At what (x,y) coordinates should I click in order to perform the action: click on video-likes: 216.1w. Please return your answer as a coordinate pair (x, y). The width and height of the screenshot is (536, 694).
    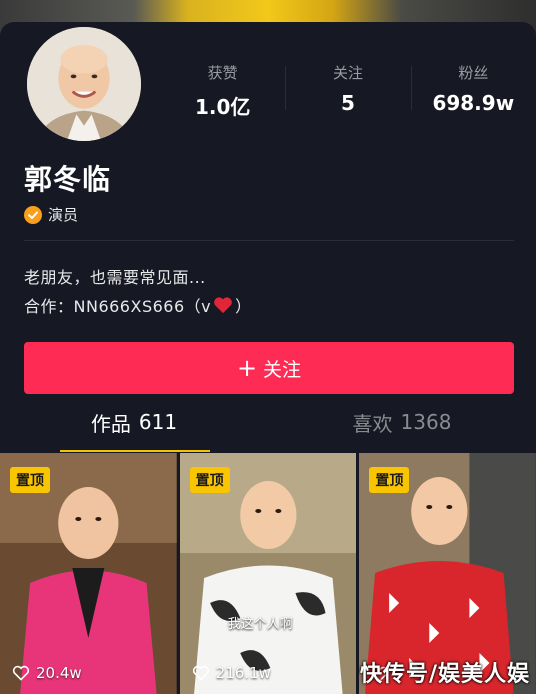
    Looking at the image, I should click on (231, 673).